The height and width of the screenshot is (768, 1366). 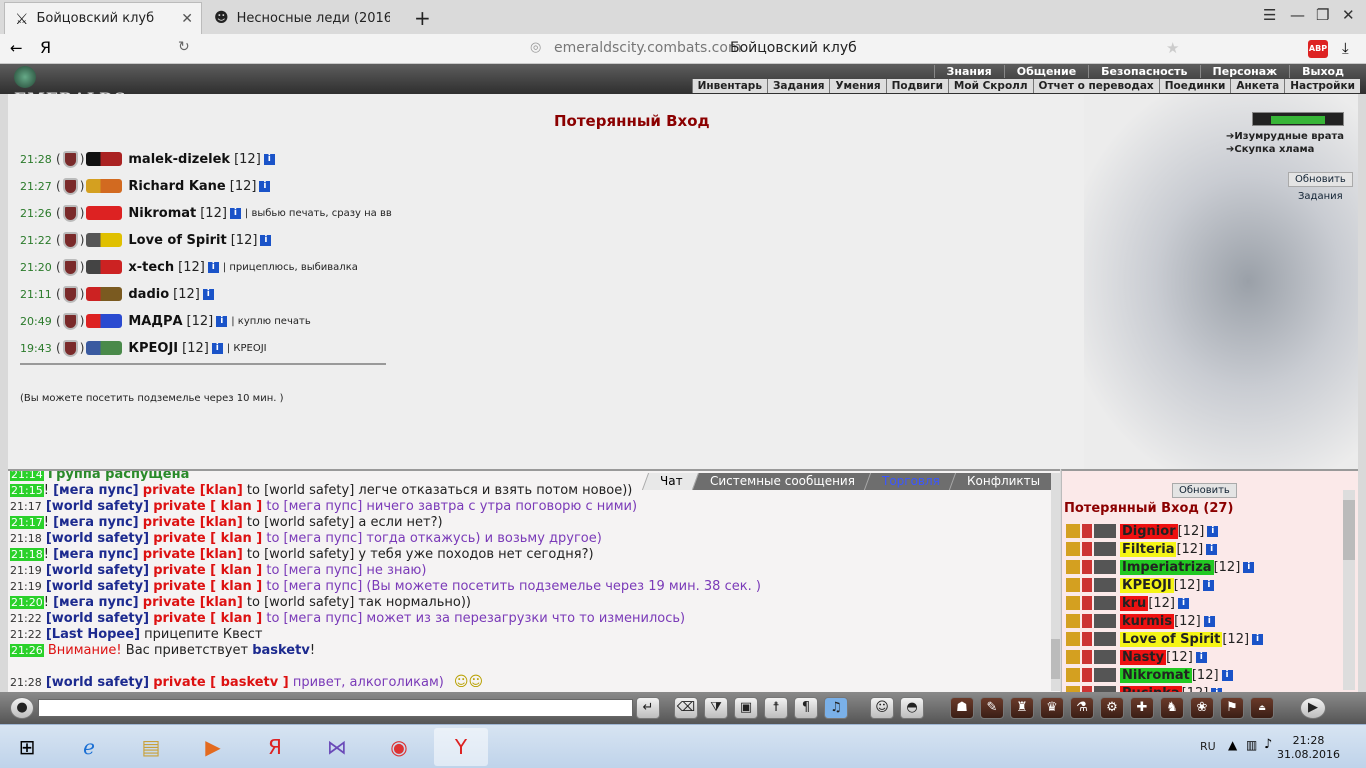 What do you see at coordinates (686, 708) in the screenshot?
I see `eraser-icon: ⌫` at bounding box center [686, 708].